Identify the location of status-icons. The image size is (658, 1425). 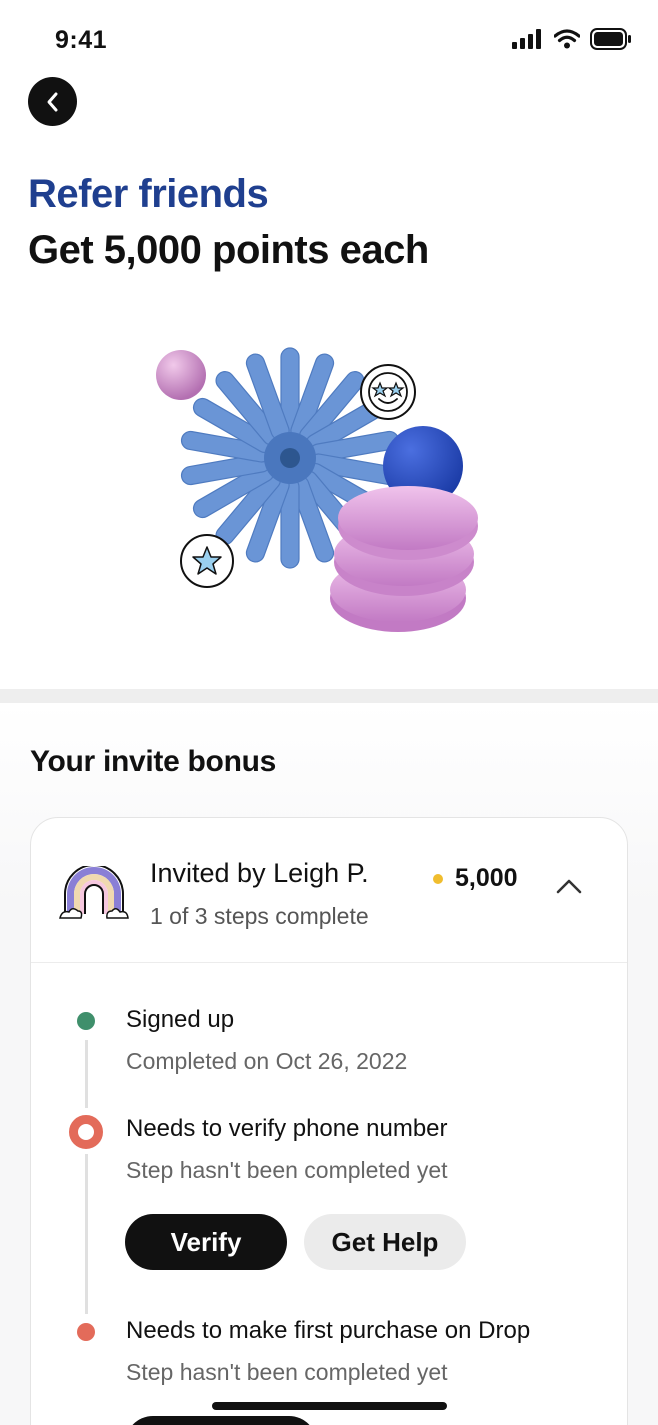
(572, 39).